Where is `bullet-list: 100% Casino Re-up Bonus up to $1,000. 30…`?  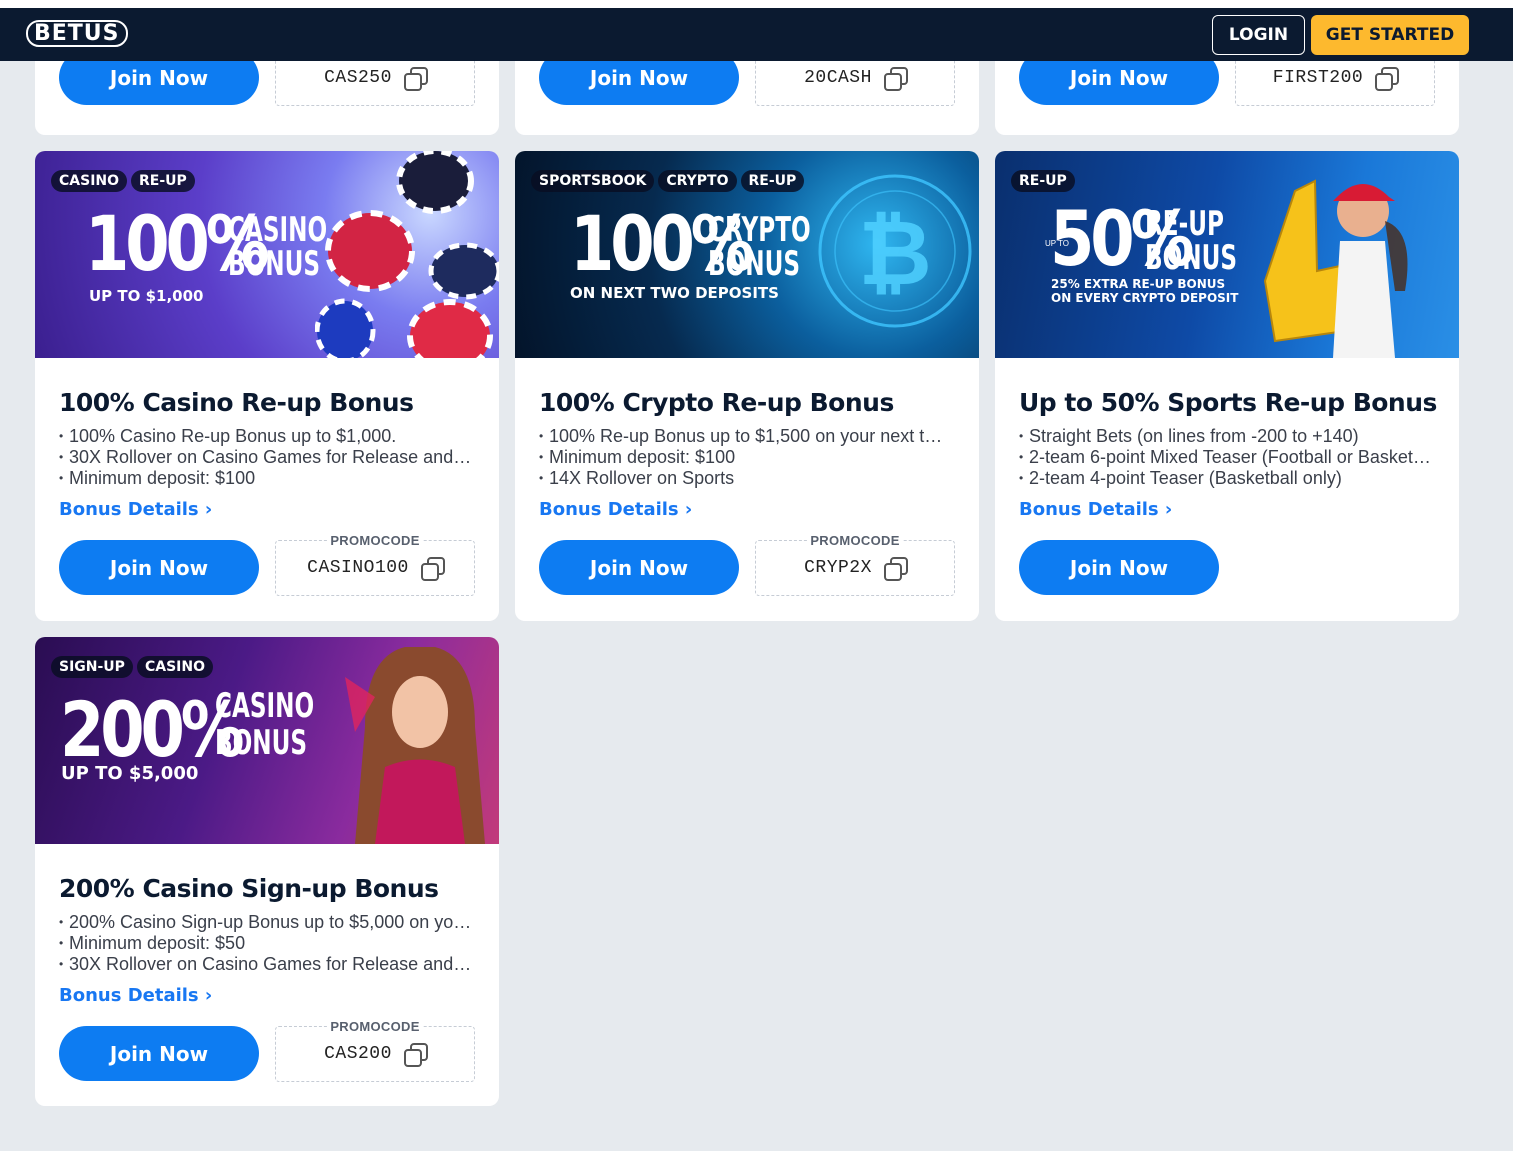
bullet-list: 100% Casino Re-up Bonus up to $1,000. 30… is located at coordinates (267, 457).